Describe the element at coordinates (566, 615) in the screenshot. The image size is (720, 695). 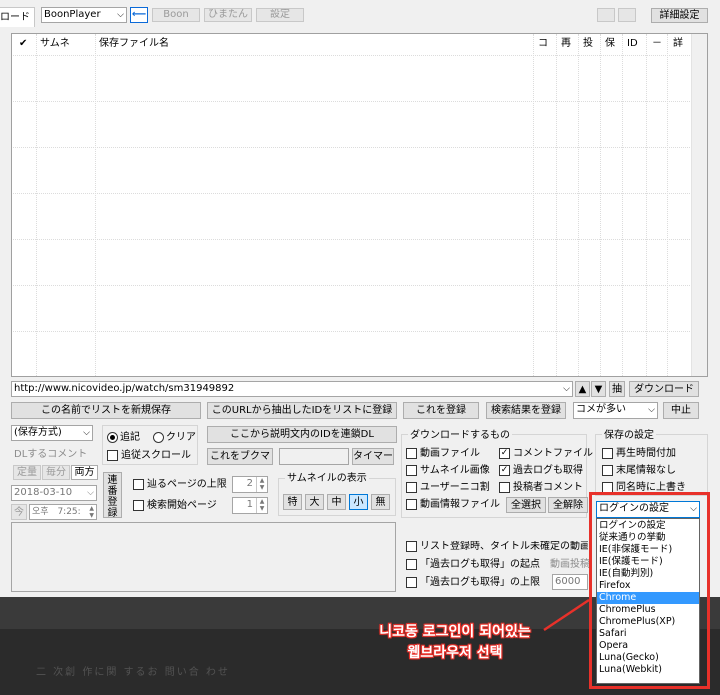
I see `annotation-connector-line` at that location.